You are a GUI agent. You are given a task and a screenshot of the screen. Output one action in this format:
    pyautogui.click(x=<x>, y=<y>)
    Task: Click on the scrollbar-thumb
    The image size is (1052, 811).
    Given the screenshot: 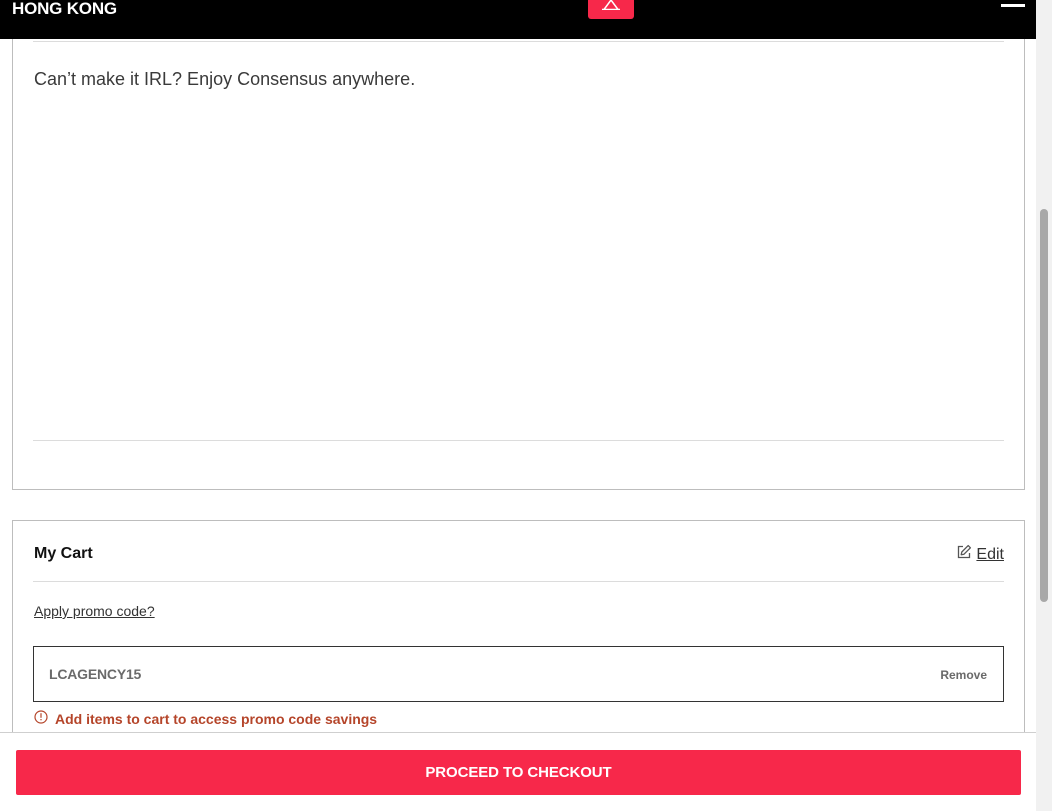 What is the action you would take?
    pyautogui.click(x=1044, y=405)
    